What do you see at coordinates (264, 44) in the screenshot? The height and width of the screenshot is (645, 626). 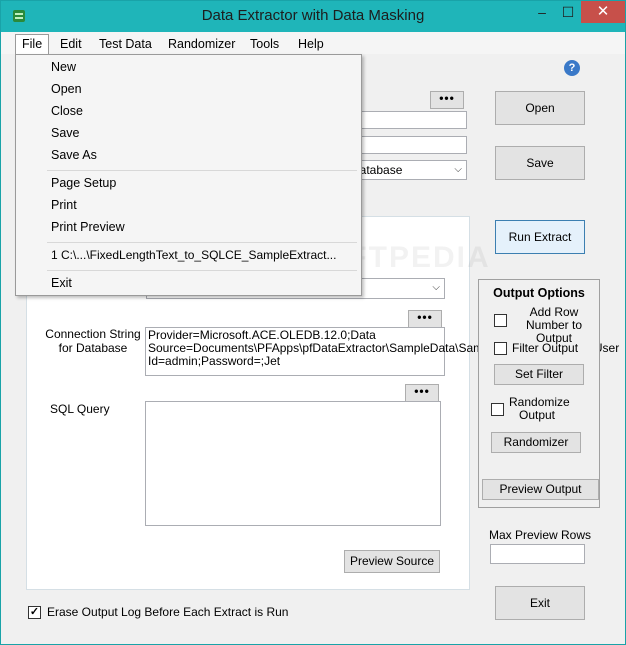 I see `menu-tools: Tools` at bounding box center [264, 44].